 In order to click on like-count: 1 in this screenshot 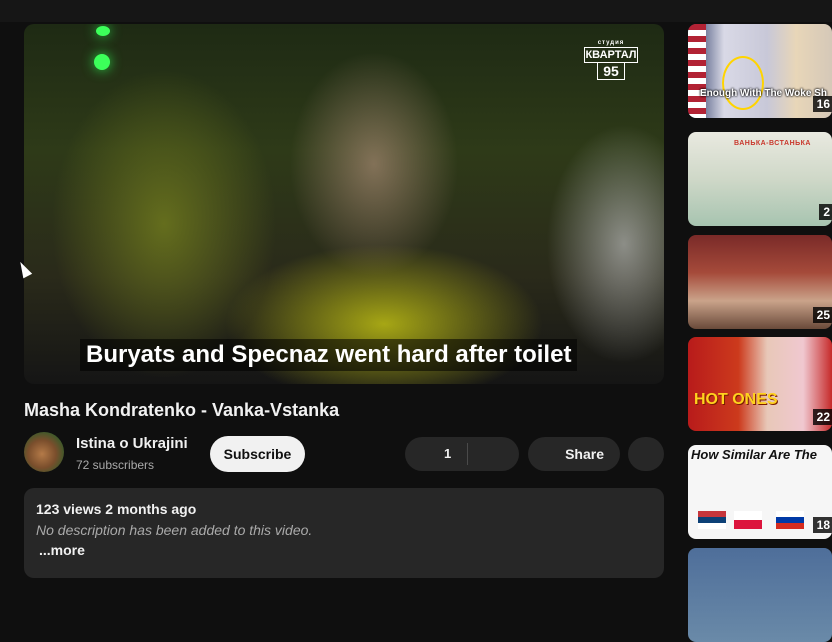, I will do `click(447, 453)`.